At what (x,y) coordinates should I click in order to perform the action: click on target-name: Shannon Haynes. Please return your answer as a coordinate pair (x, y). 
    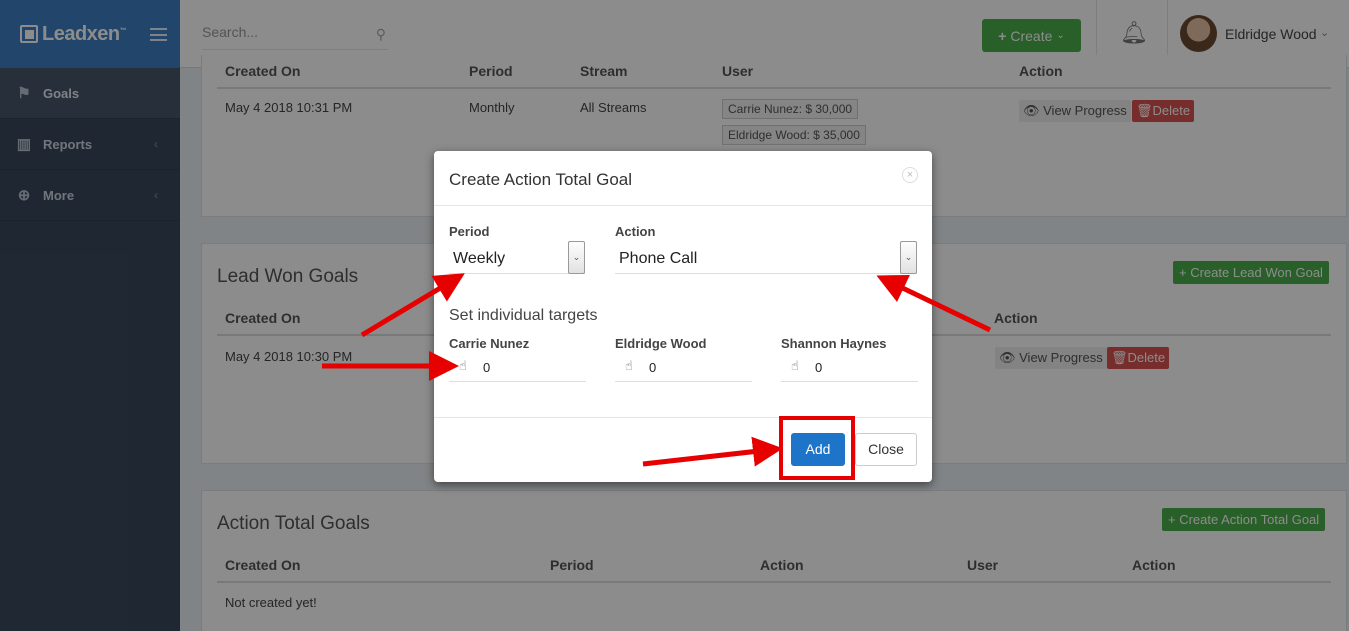
    Looking at the image, I should click on (834, 343).